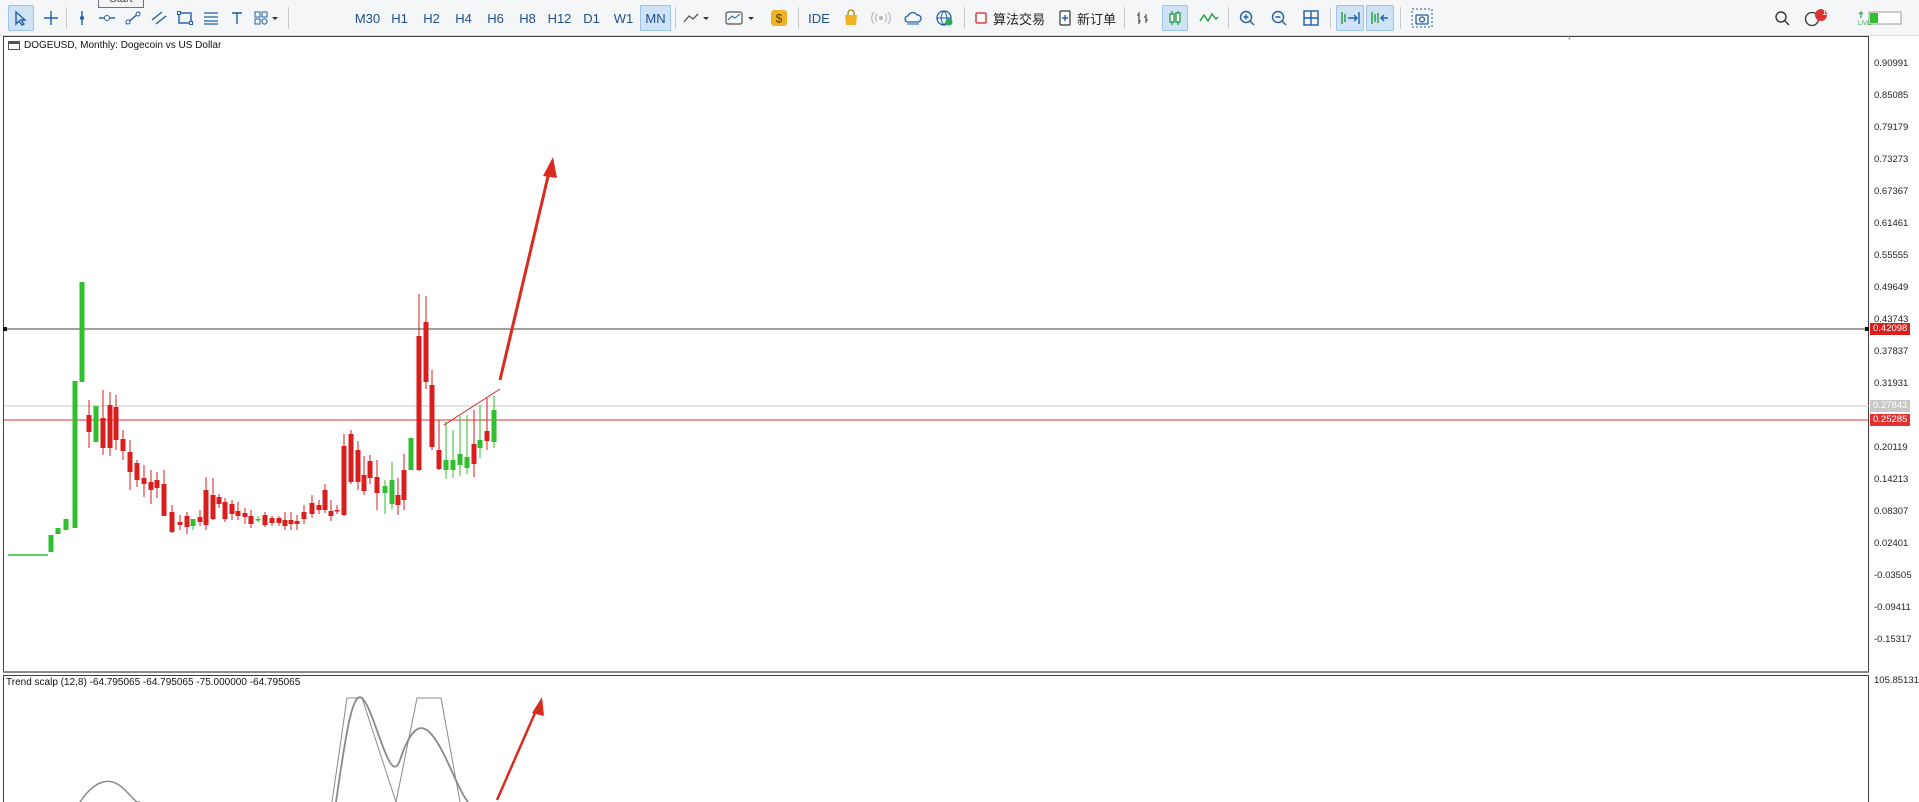 The width and height of the screenshot is (1919, 802). I want to click on timeframe-w1-button: W1, so click(623, 18).